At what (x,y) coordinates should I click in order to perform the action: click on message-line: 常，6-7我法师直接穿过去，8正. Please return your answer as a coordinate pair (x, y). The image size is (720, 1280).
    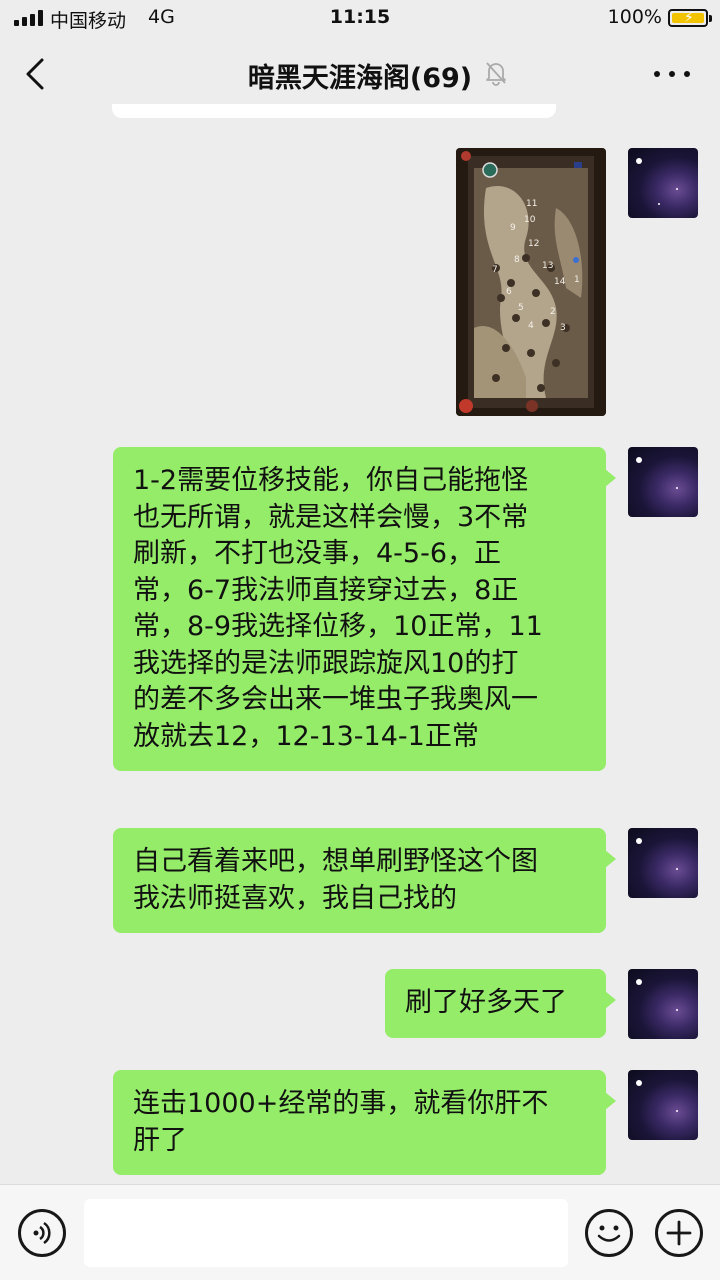
    Looking at the image, I should click on (326, 590).